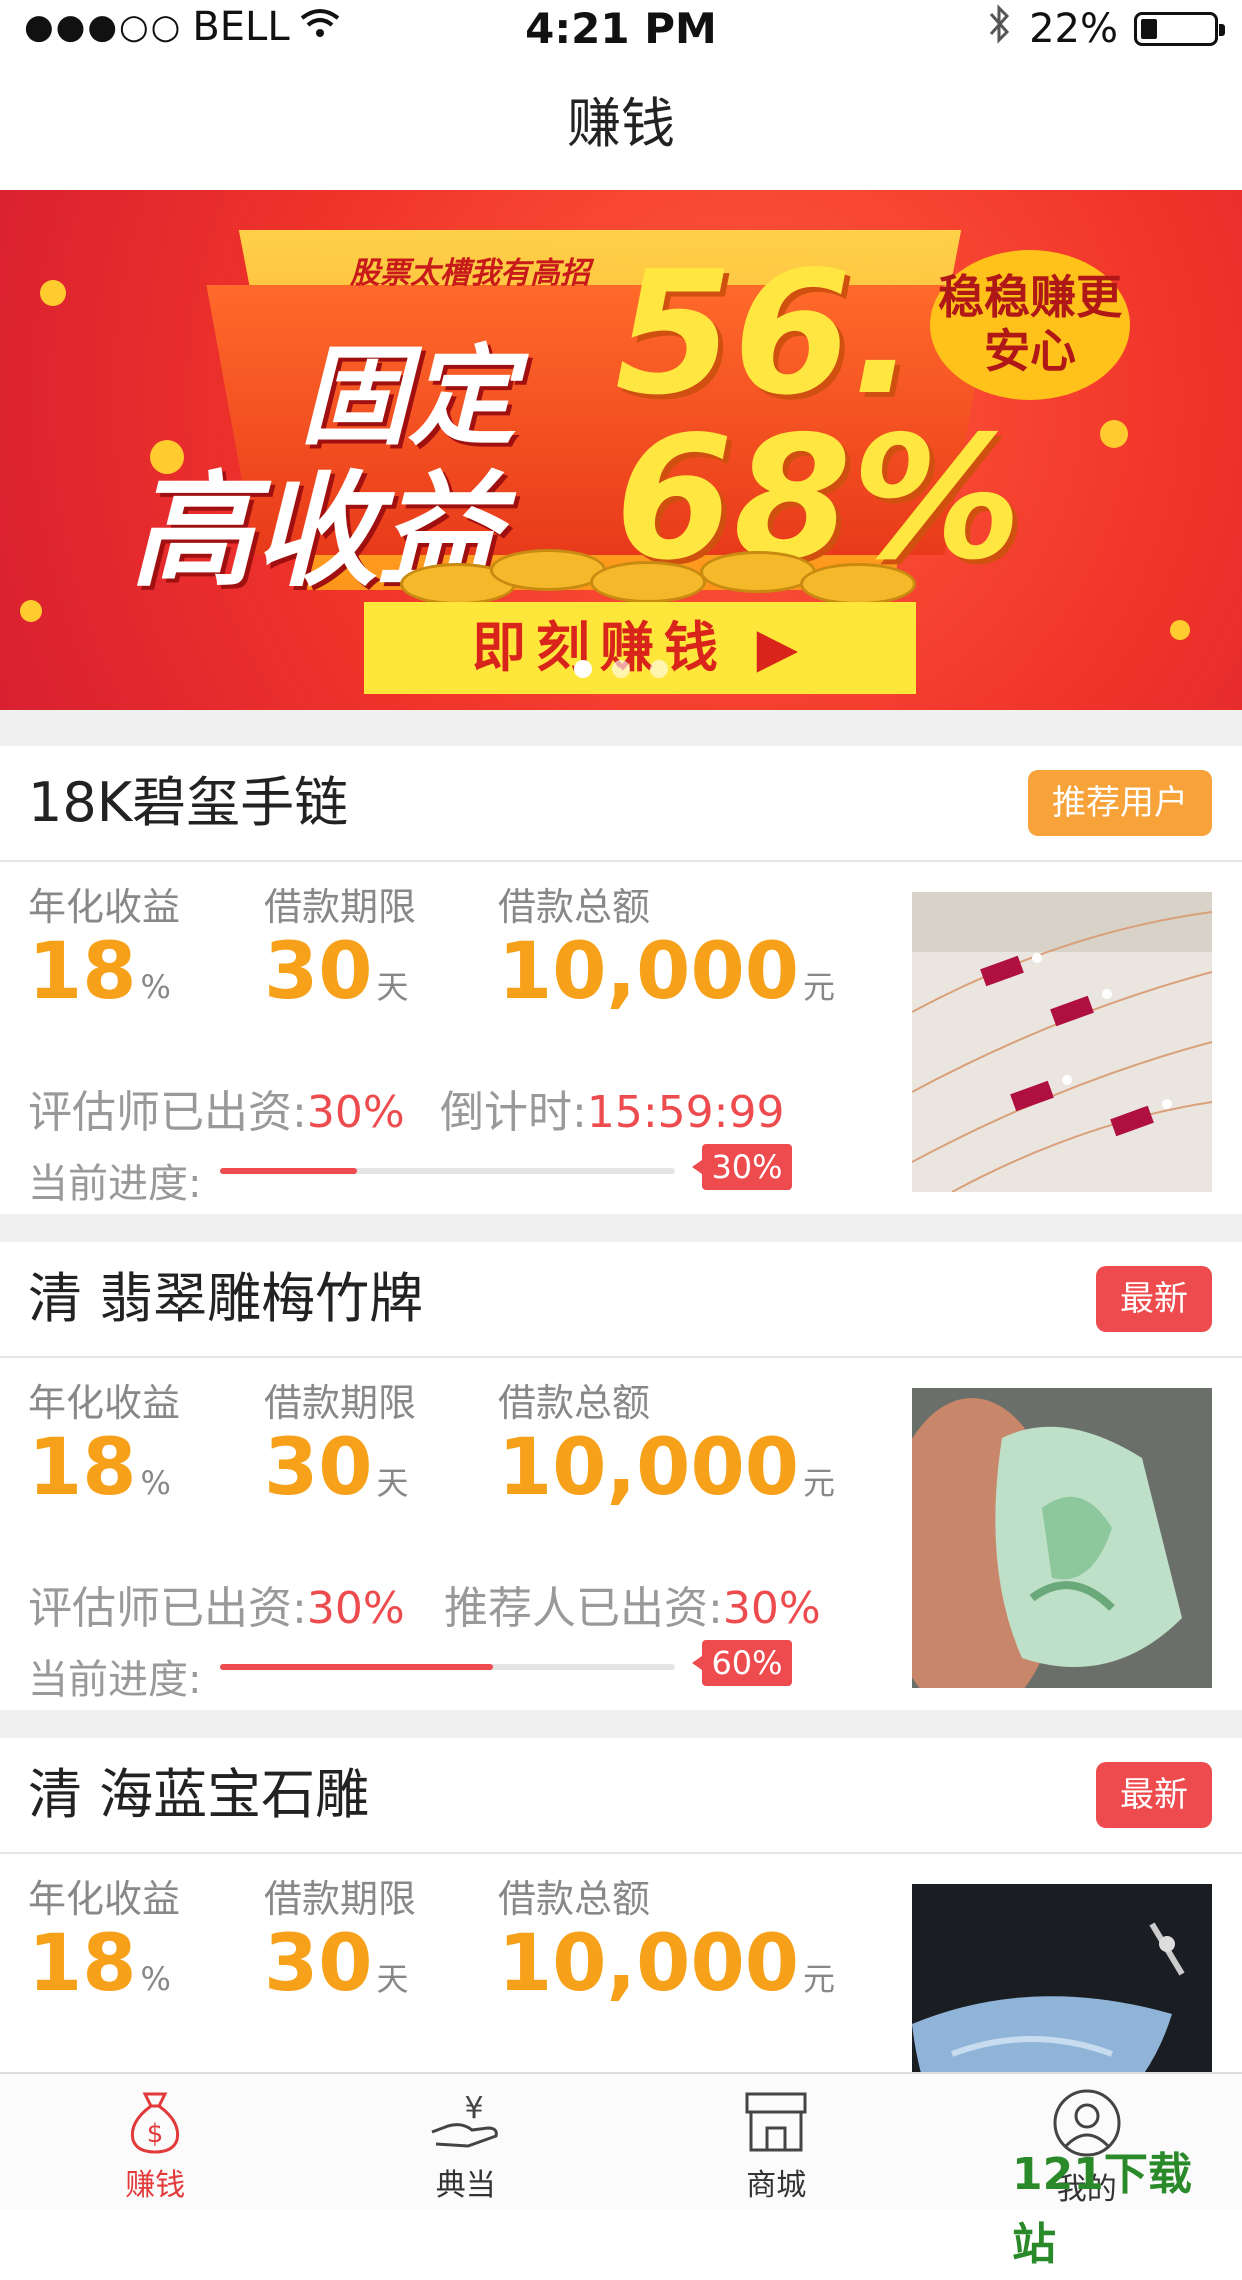 The image size is (1242, 2280). Describe the element at coordinates (621, 29) in the screenshot. I see `status-bar: ●●●○○ BELL 4:21 PM 22%` at that location.